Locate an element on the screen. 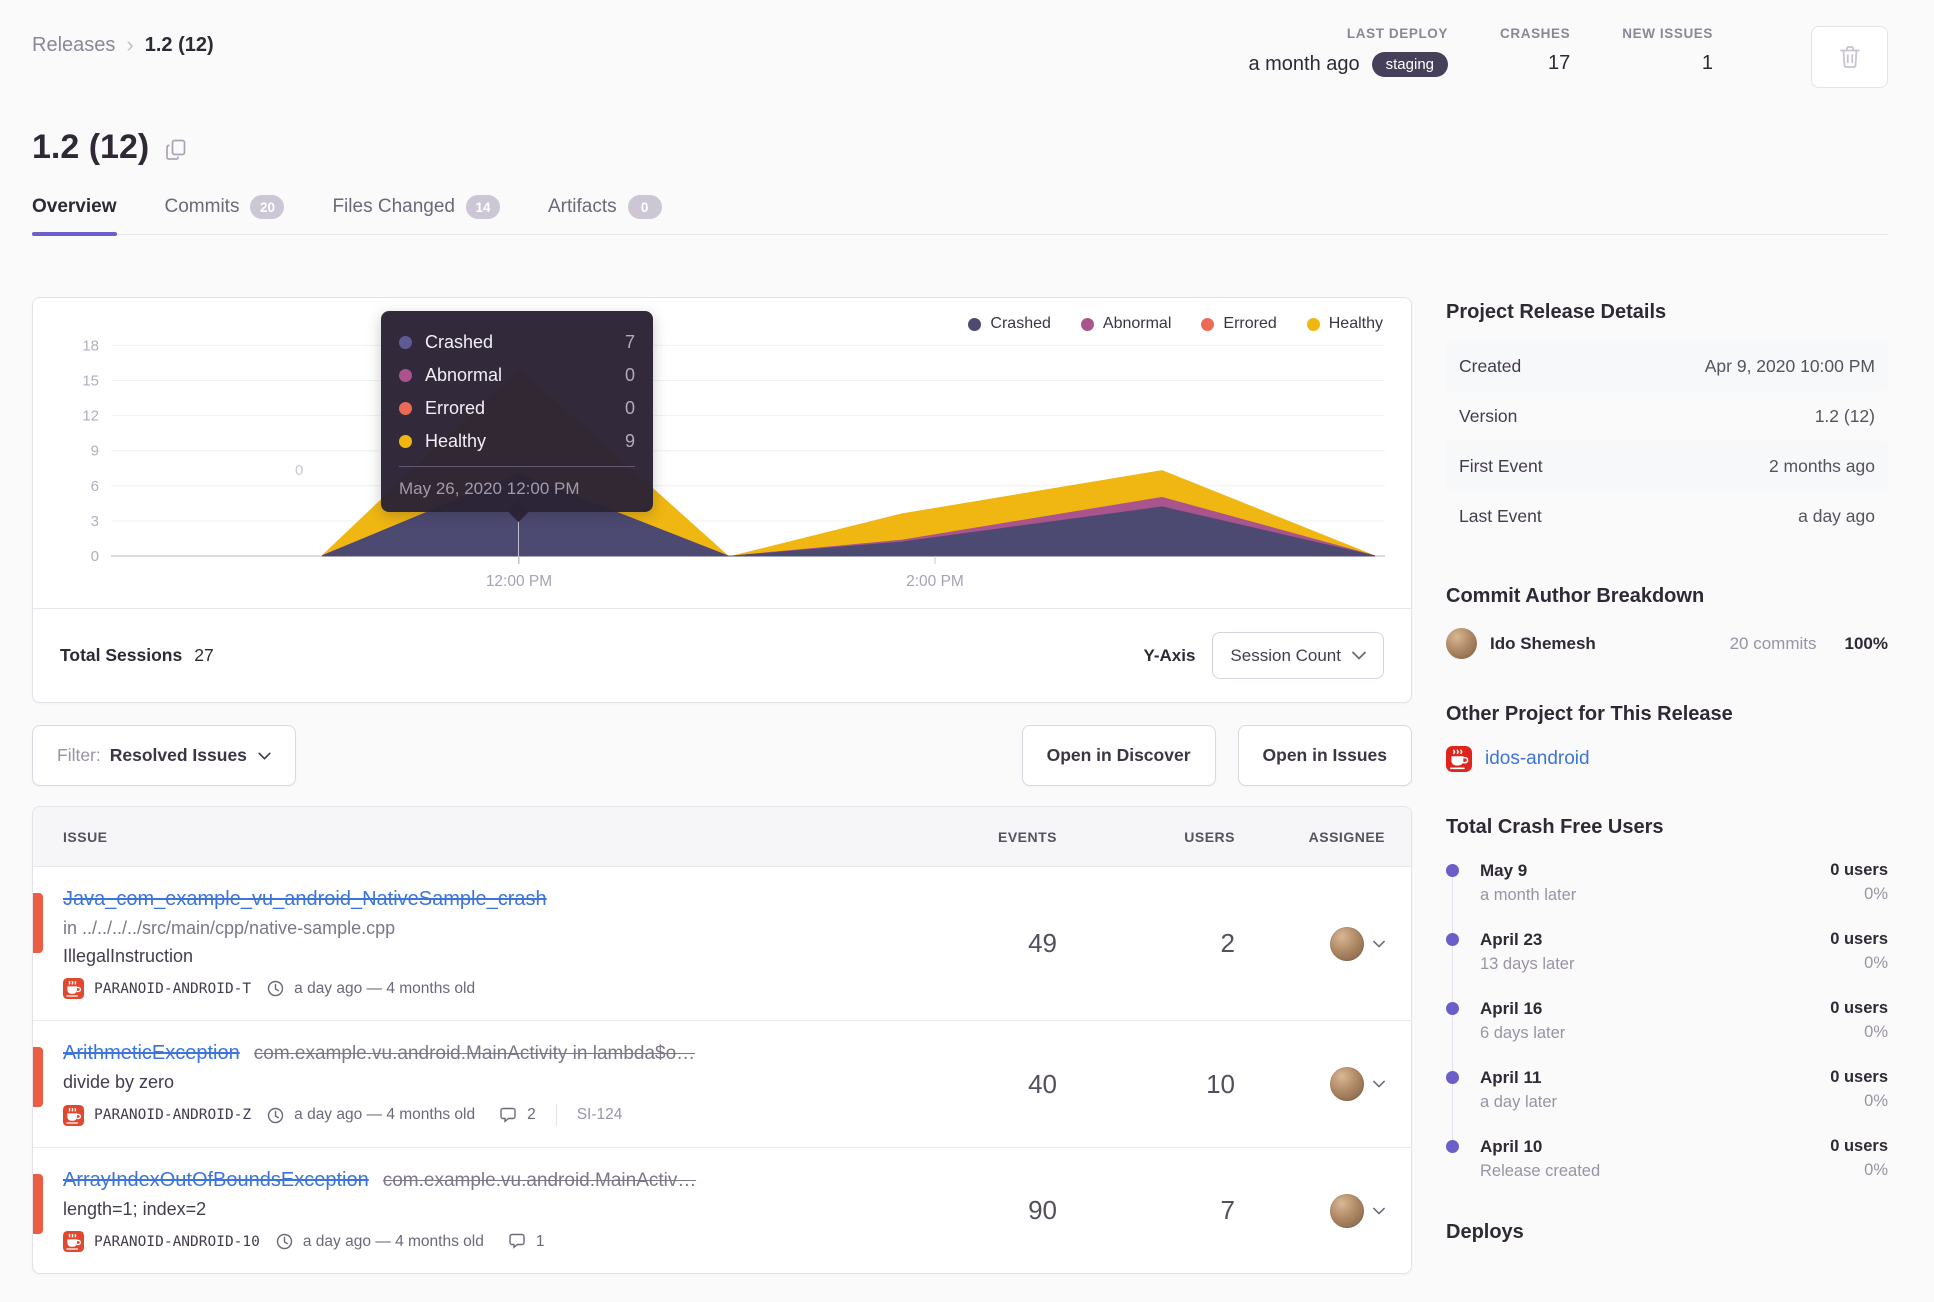 This screenshot has height=1302, width=1934. tab-commits-badge: 20 is located at coordinates (267, 207).